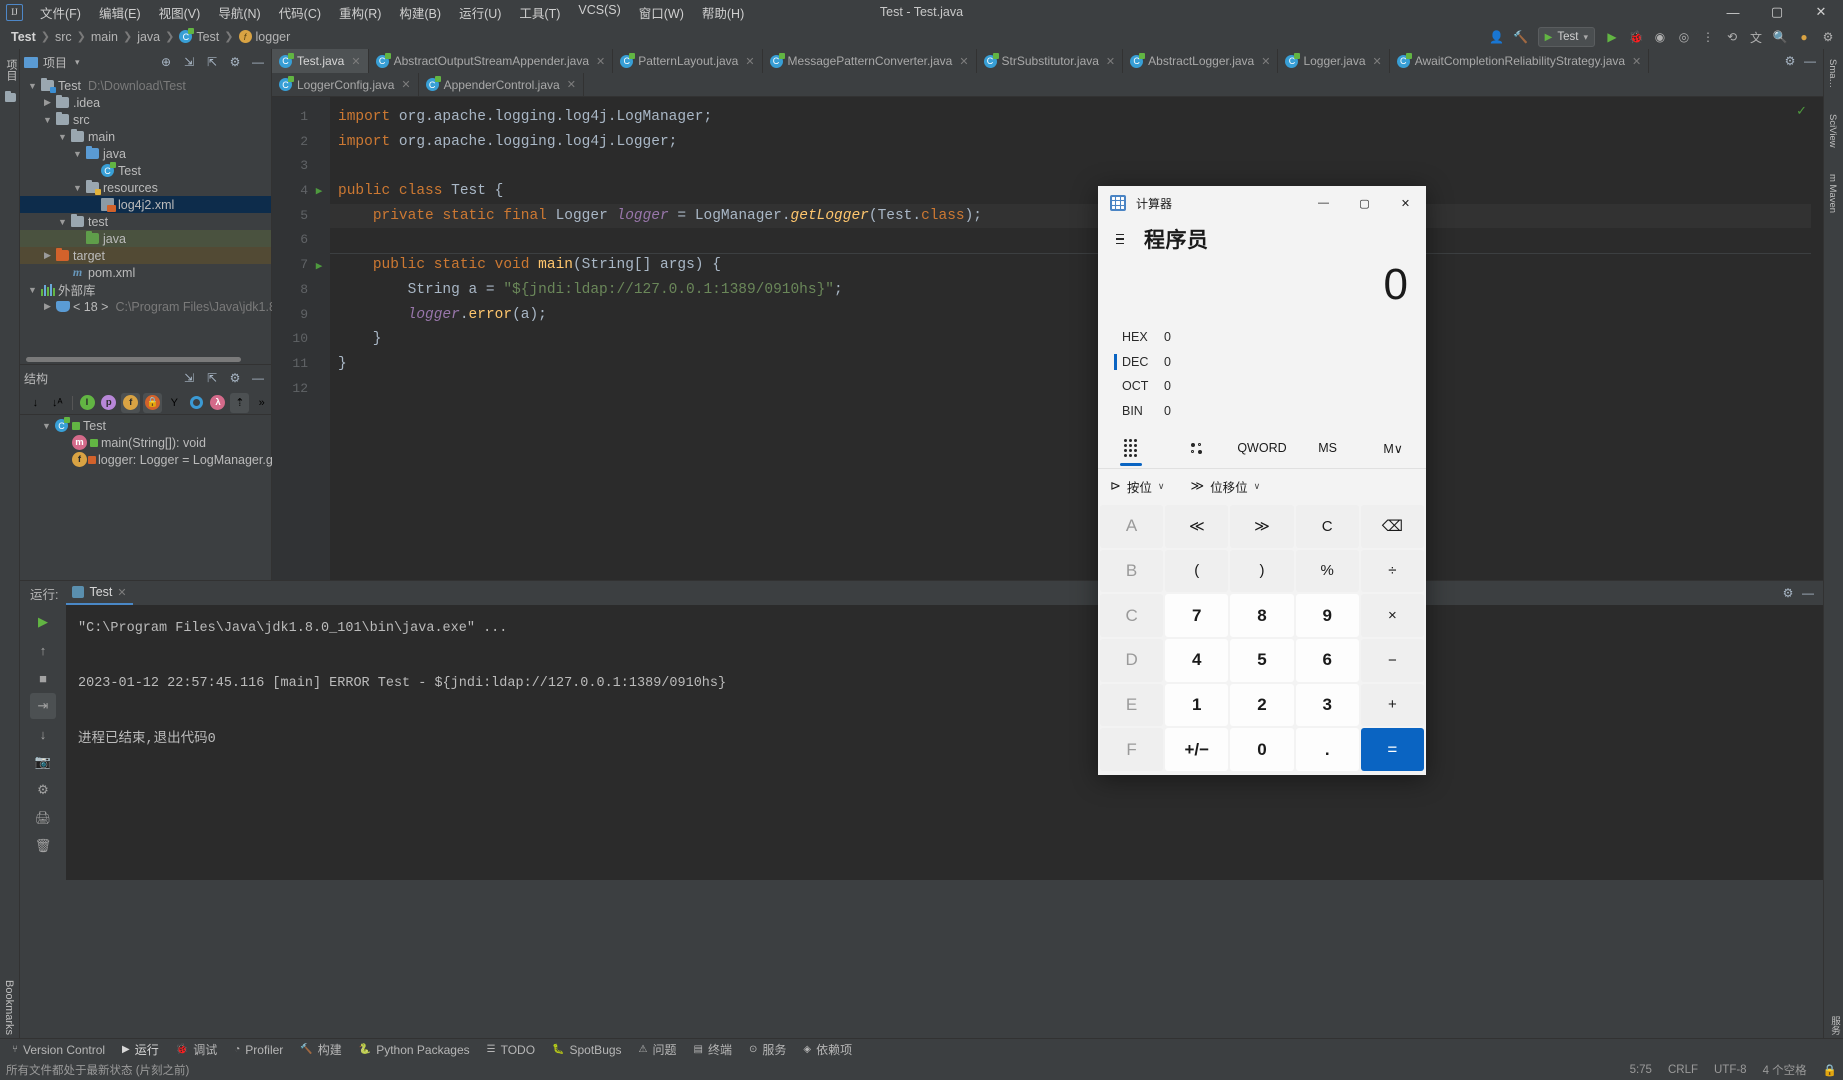 This screenshot has height=1080, width=1843. Describe the element at coordinates (145, 204) in the screenshot. I see `project-tree-item-log4j2-xml: log4j2.xml` at that location.